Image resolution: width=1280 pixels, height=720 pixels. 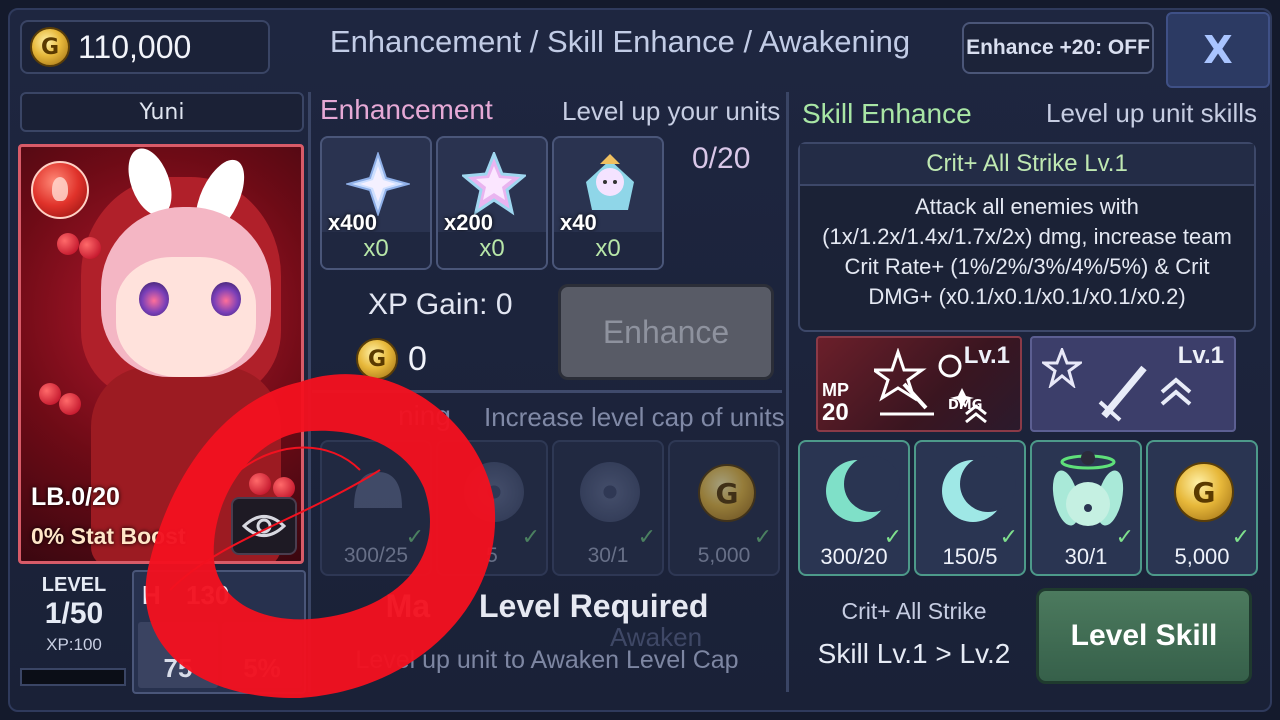 I want to click on awakening-requirement: G 5,000 ✓, so click(x=724, y=508).